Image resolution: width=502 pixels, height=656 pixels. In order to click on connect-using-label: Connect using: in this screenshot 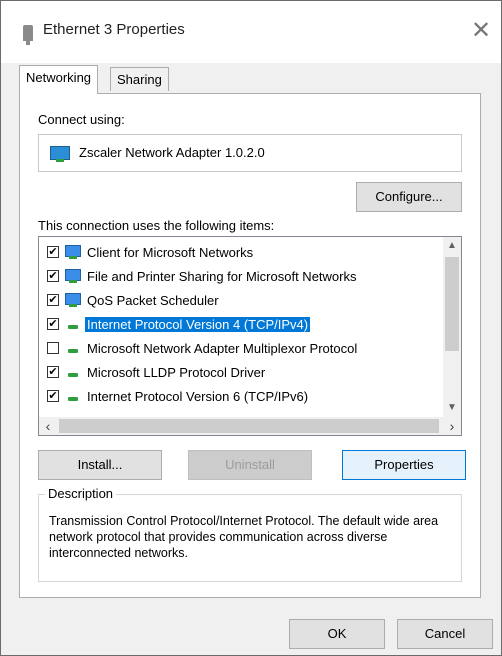, I will do `click(81, 119)`.